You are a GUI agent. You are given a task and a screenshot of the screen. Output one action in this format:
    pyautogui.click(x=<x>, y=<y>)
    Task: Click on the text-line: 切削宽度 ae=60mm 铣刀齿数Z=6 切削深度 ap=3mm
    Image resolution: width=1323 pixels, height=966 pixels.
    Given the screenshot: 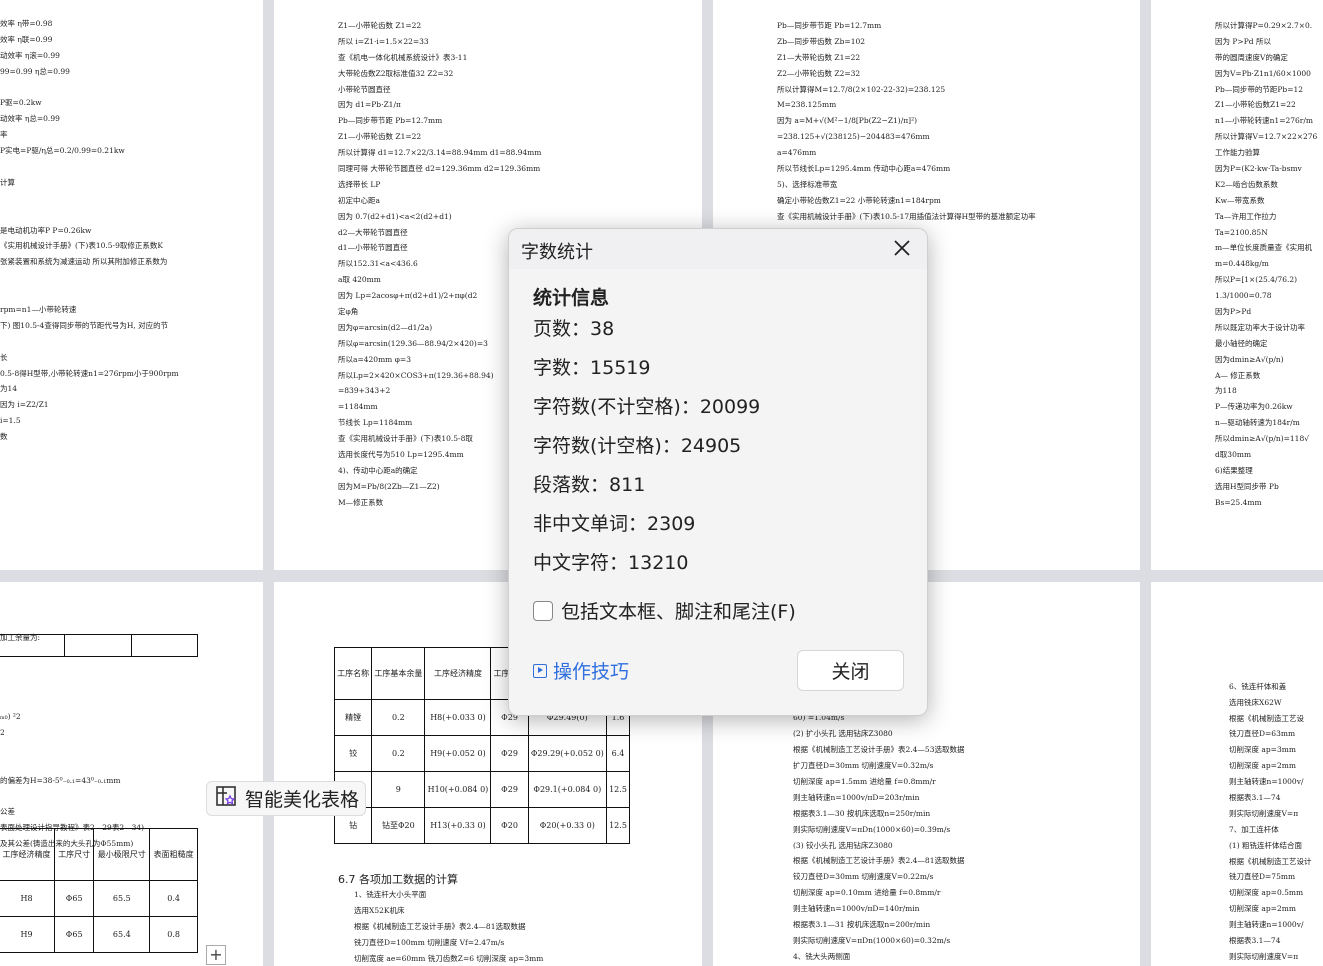 What is the action you would take?
    pyautogui.click(x=449, y=958)
    